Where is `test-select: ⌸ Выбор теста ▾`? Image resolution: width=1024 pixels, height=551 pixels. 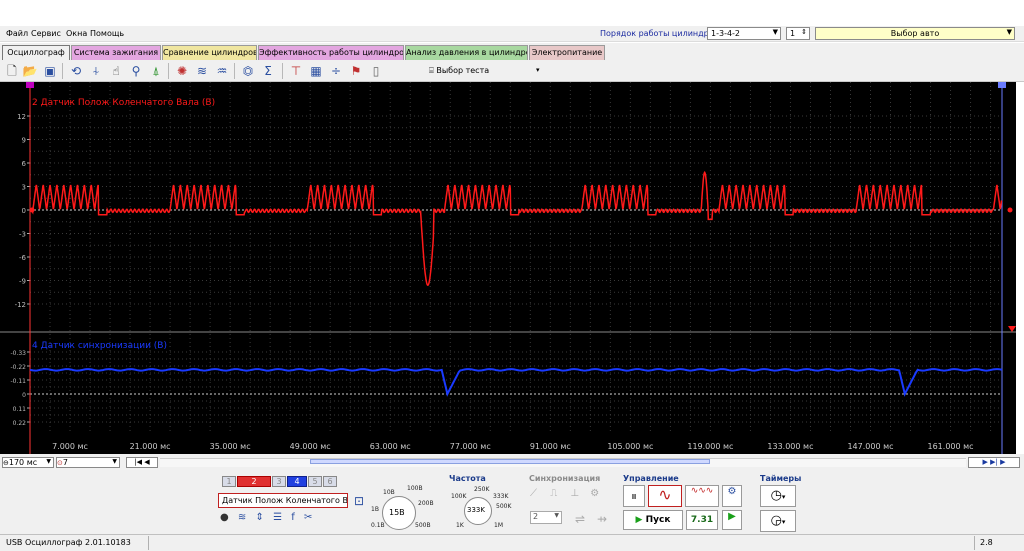 test-select: ⌸ Выбор теста ▾ is located at coordinates (489, 71).